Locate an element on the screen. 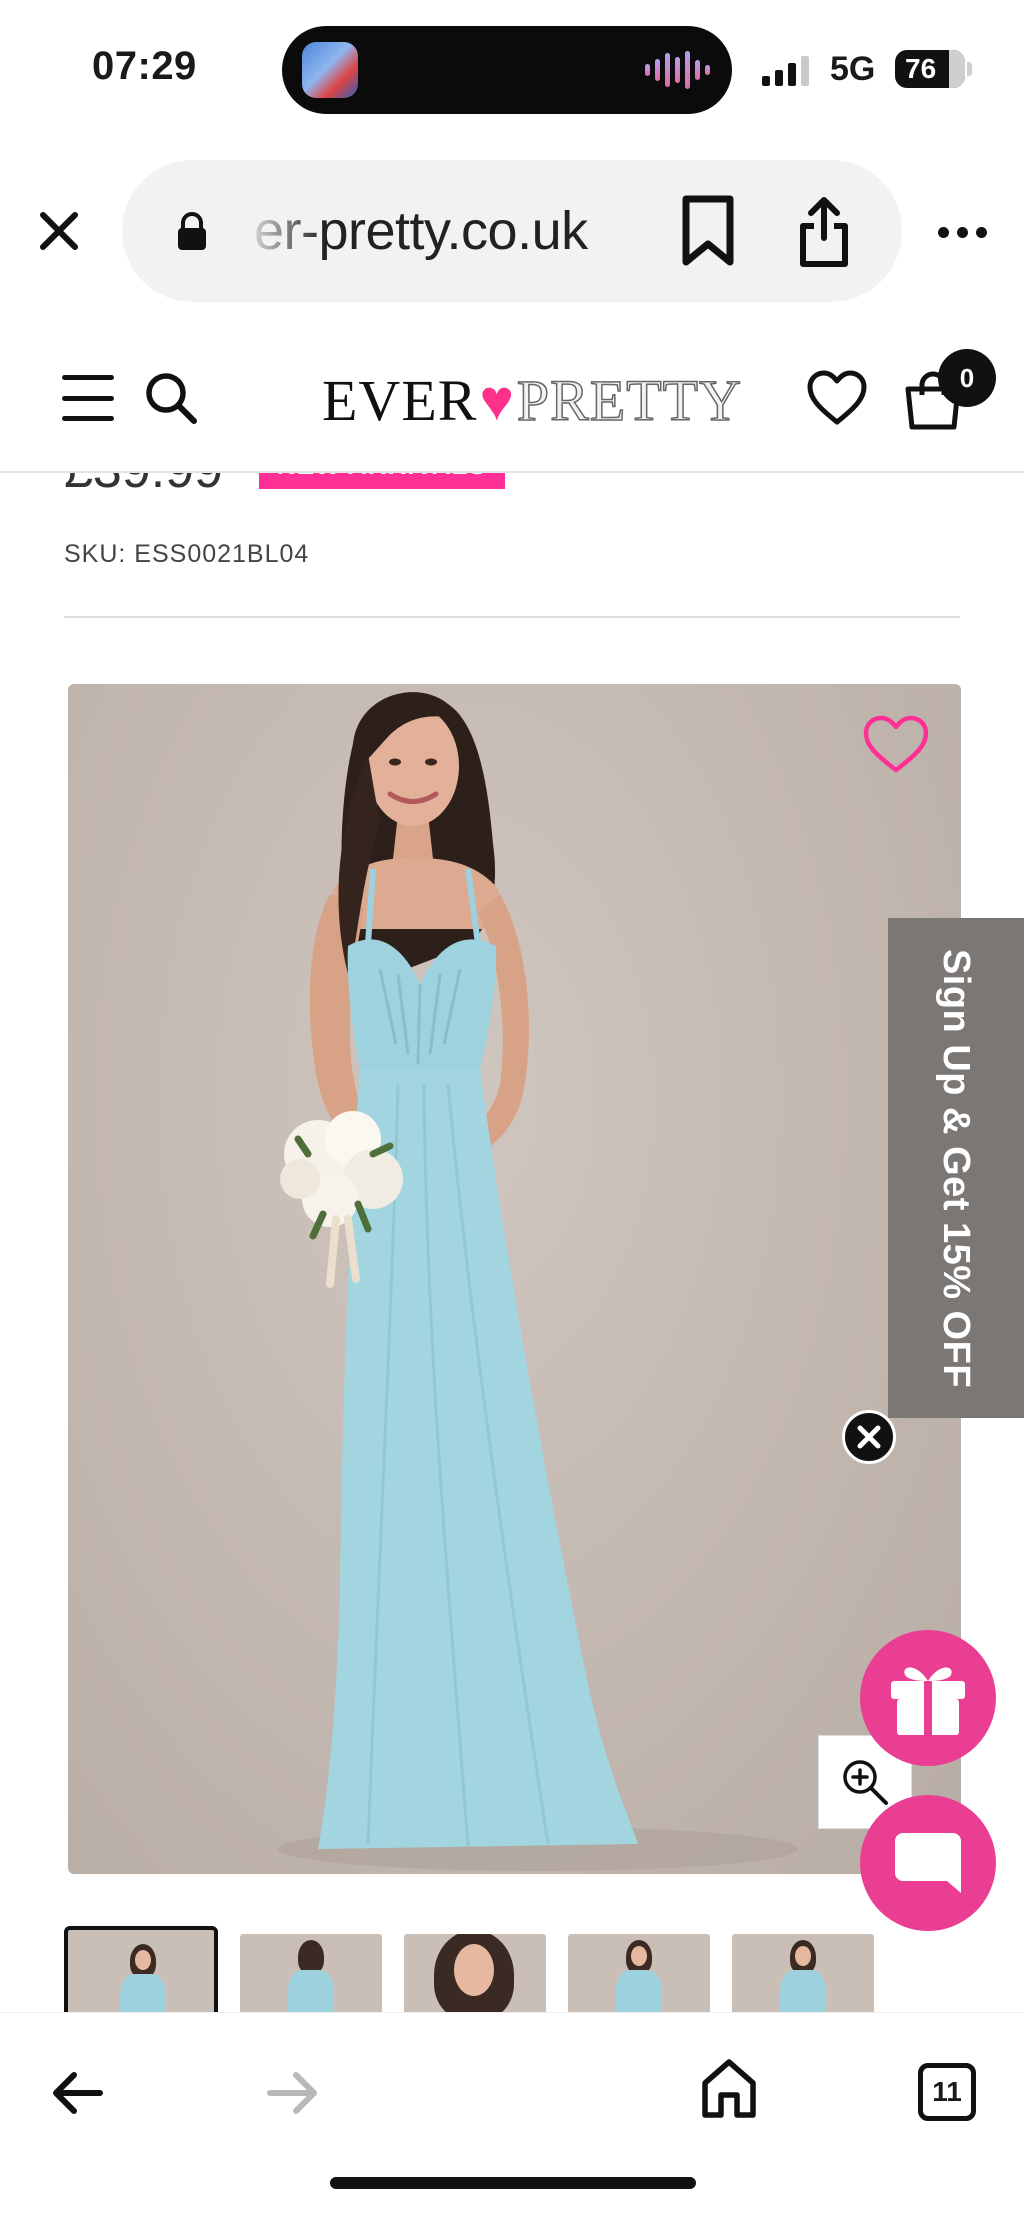 The height and width of the screenshot is (2217, 1024). signup-offer-tab: Sign Up & Get 15% OFF is located at coordinates (956, 1168).